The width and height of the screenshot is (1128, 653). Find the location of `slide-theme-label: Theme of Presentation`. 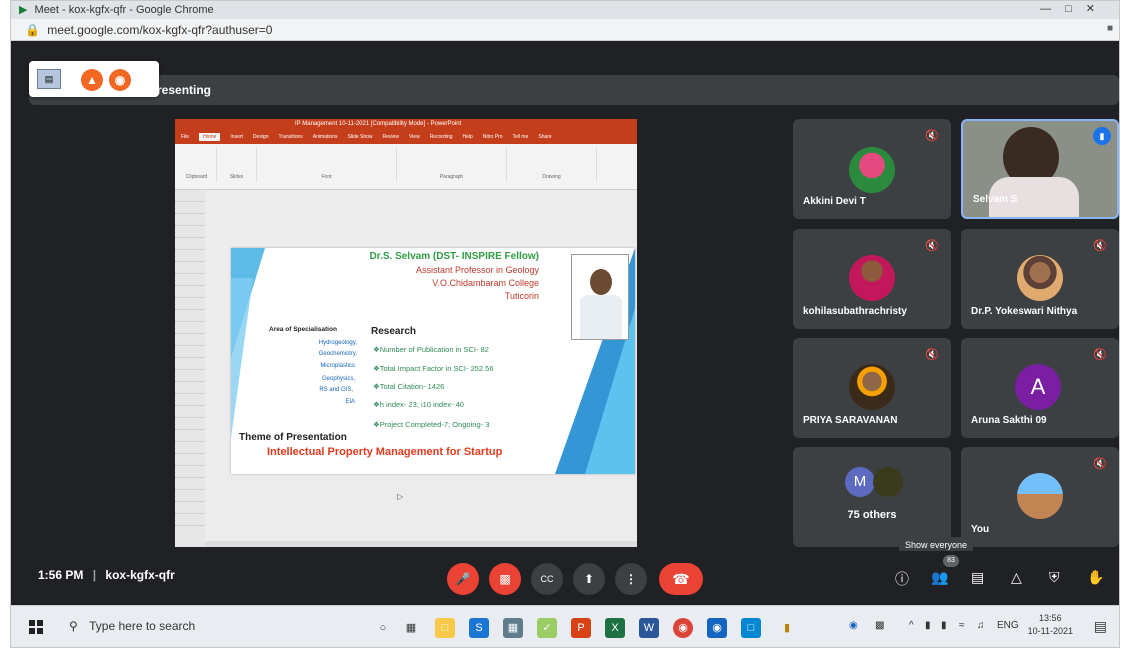

slide-theme-label: Theme of Presentation is located at coordinates (293, 437).